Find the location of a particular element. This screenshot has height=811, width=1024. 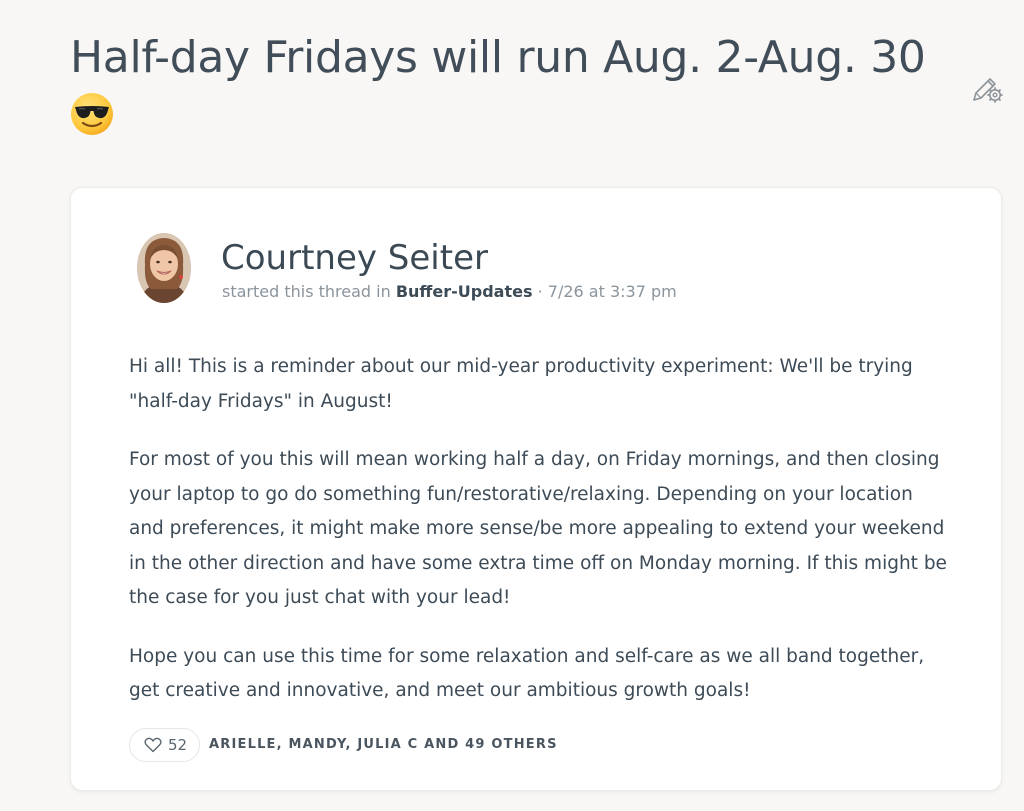

post-timestamp: · 7/26 at 3:37 pm is located at coordinates (607, 291).